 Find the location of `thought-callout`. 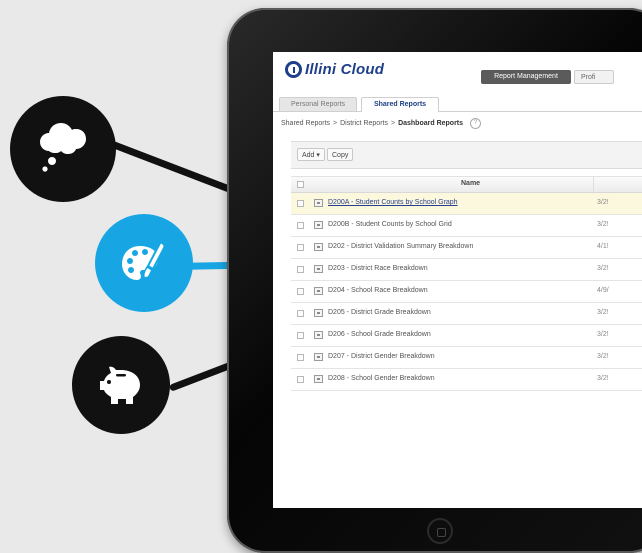

thought-callout is located at coordinates (63, 149).